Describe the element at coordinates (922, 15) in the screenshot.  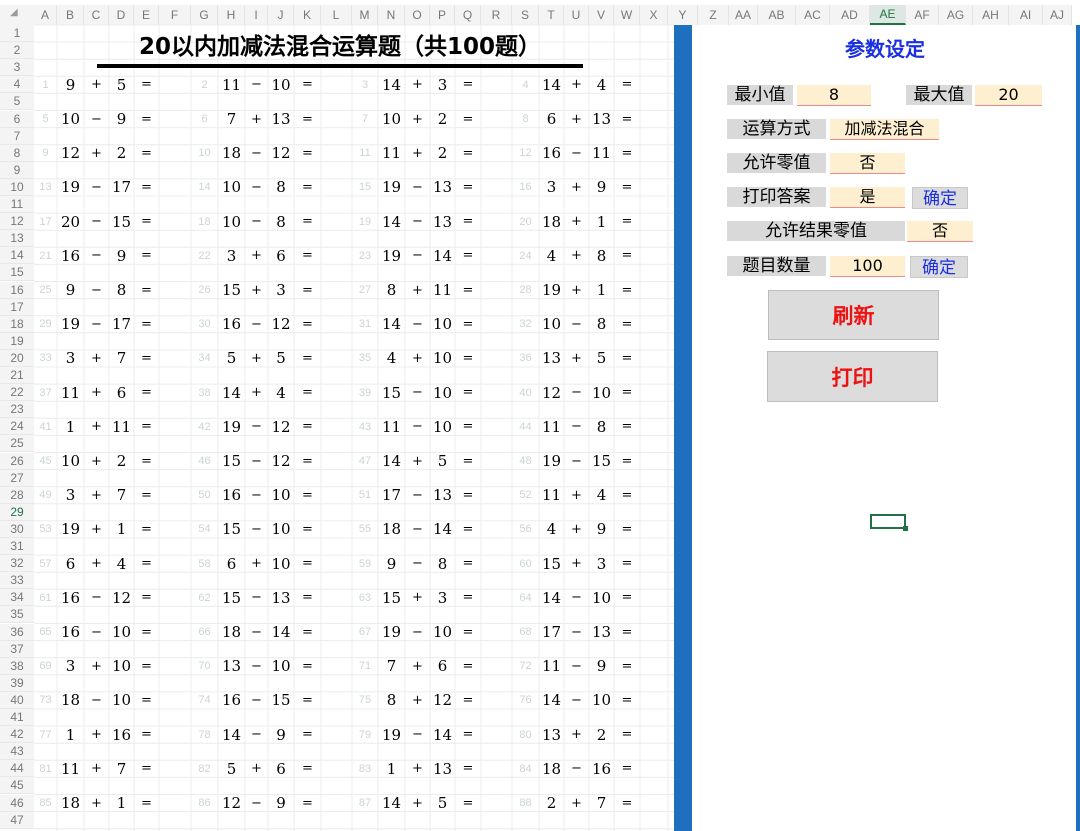
I see `column-header-af: AF` at that location.